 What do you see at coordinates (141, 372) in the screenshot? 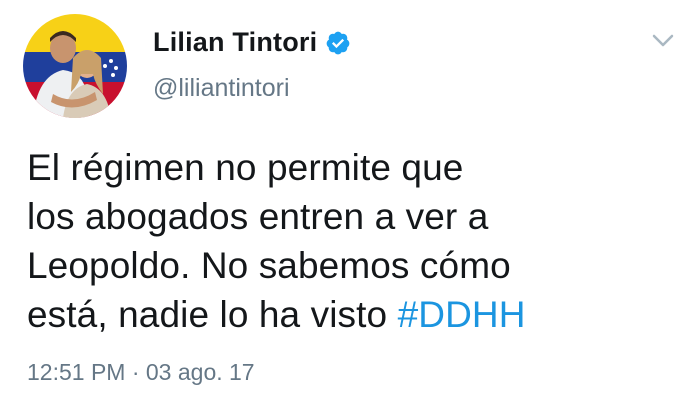
I see `tweet-timestamp: 12:51 PM · 03 ago. 17` at bounding box center [141, 372].